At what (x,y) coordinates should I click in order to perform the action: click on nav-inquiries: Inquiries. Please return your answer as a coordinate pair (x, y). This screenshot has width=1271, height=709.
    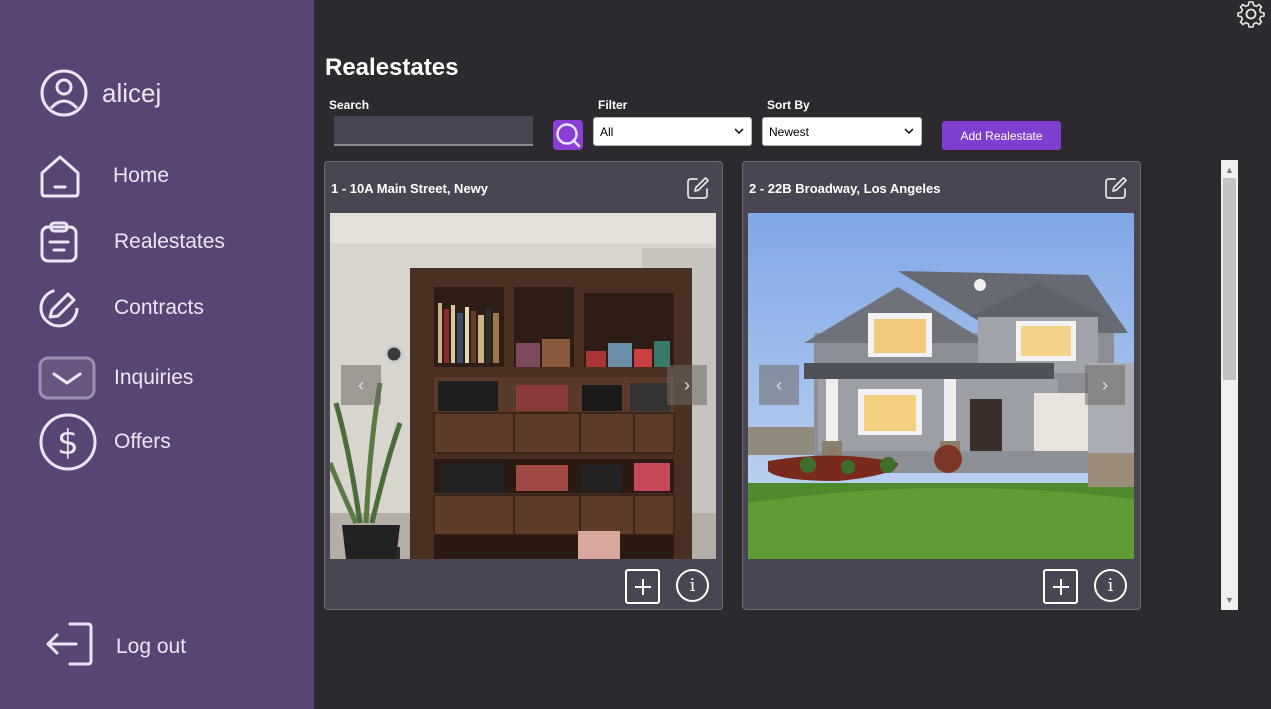
    Looking at the image, I should click on (115, 378).